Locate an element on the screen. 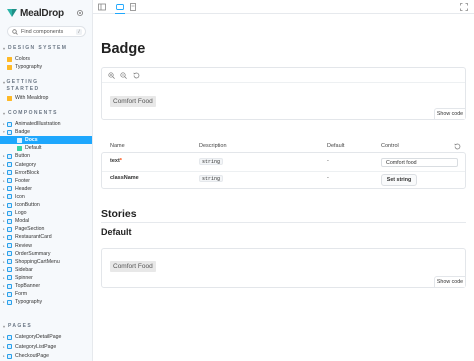  sidebar-item-review: ▸ Review is located at coordinates (46, 246).